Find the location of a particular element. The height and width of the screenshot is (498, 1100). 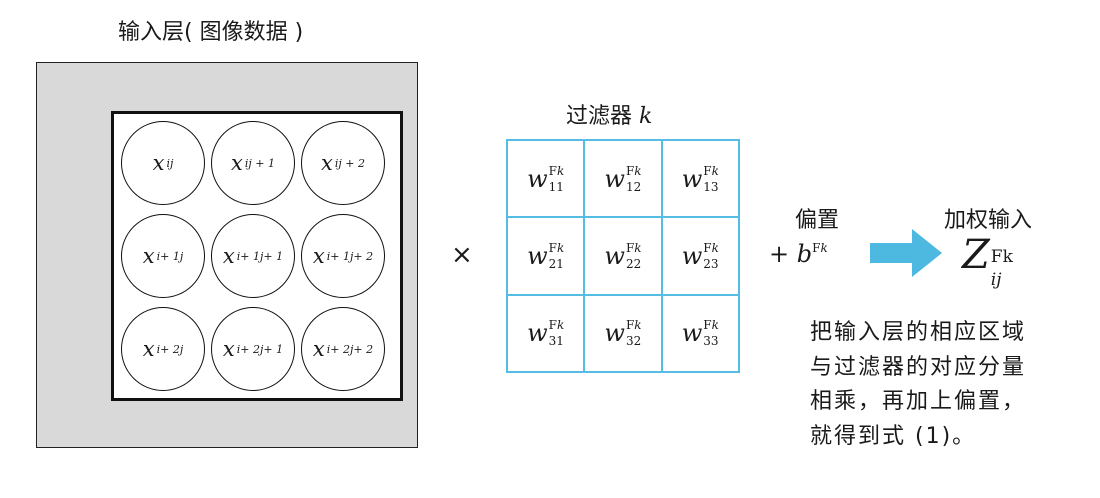

neuron-circle: x i+ 2j is located at coordinates (163, 349).